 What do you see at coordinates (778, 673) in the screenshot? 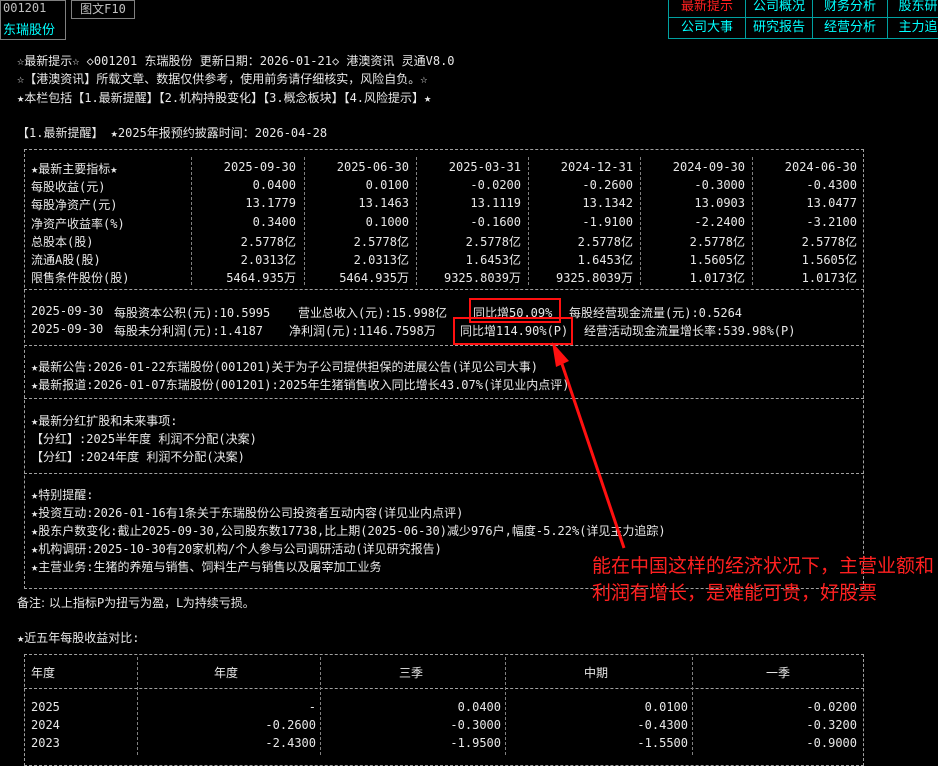
I see `eps-column-header: 一季` at bounding box center [778, 673].